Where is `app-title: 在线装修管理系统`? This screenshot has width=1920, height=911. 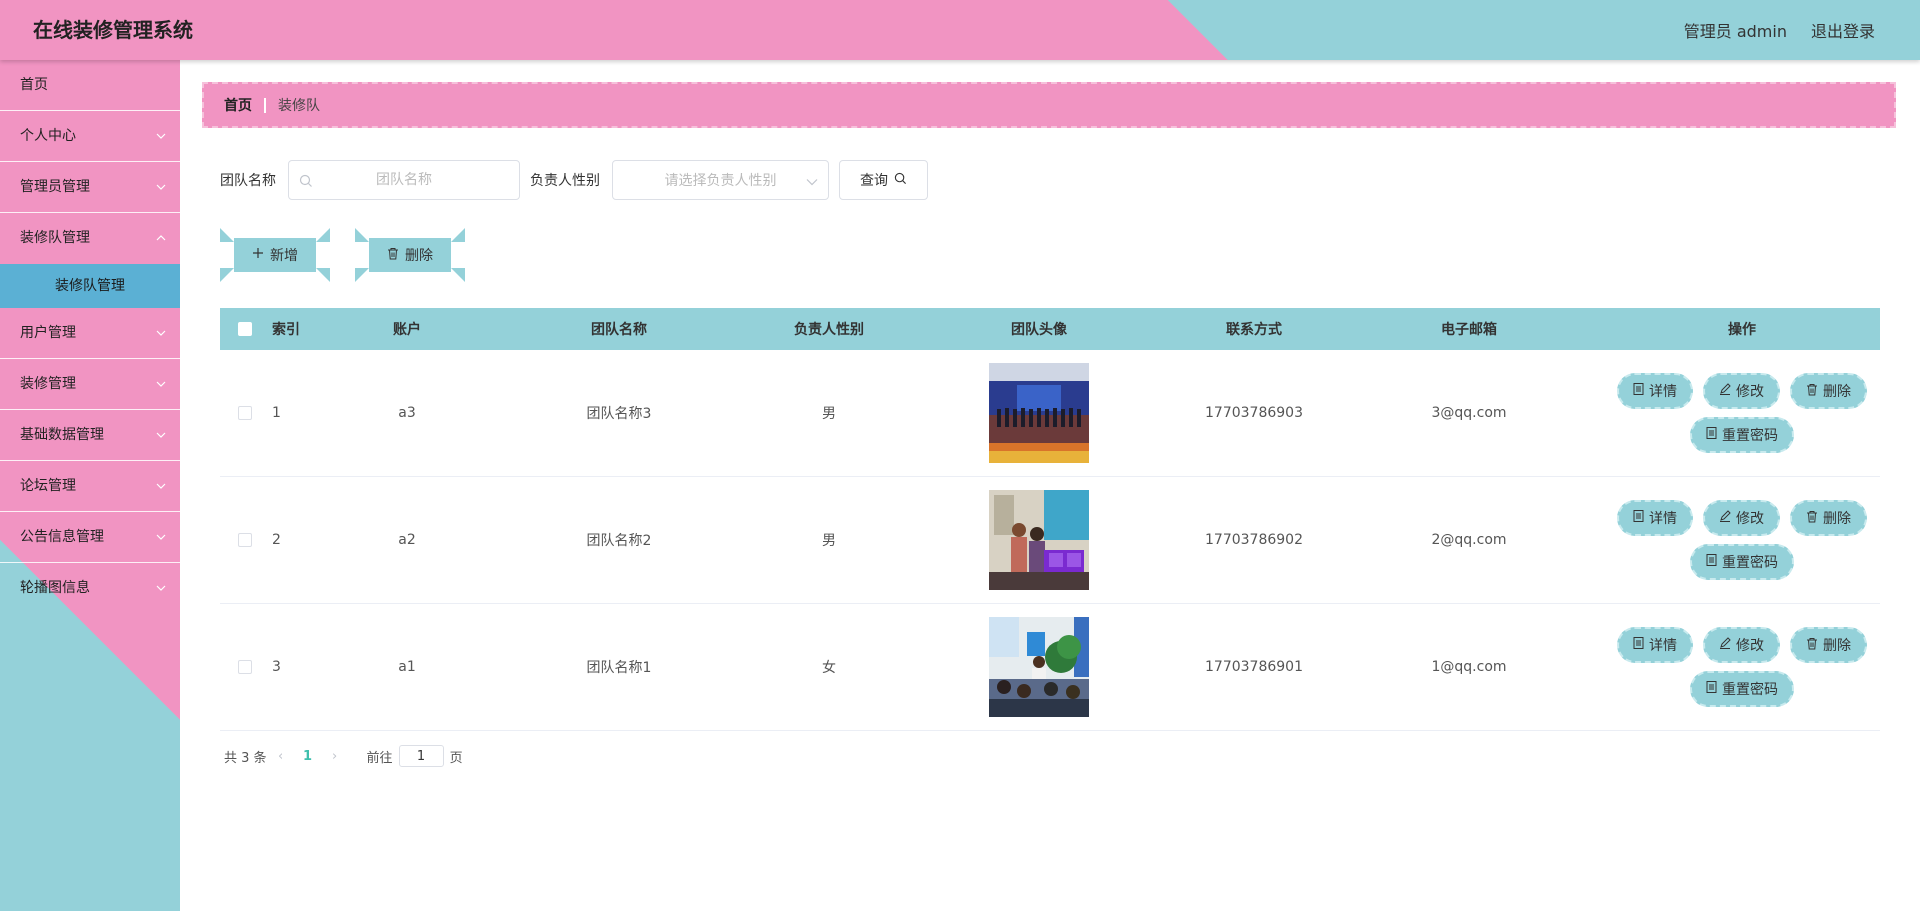
app-title: 在线装修管理系统 is located at coordinates (113, 30).